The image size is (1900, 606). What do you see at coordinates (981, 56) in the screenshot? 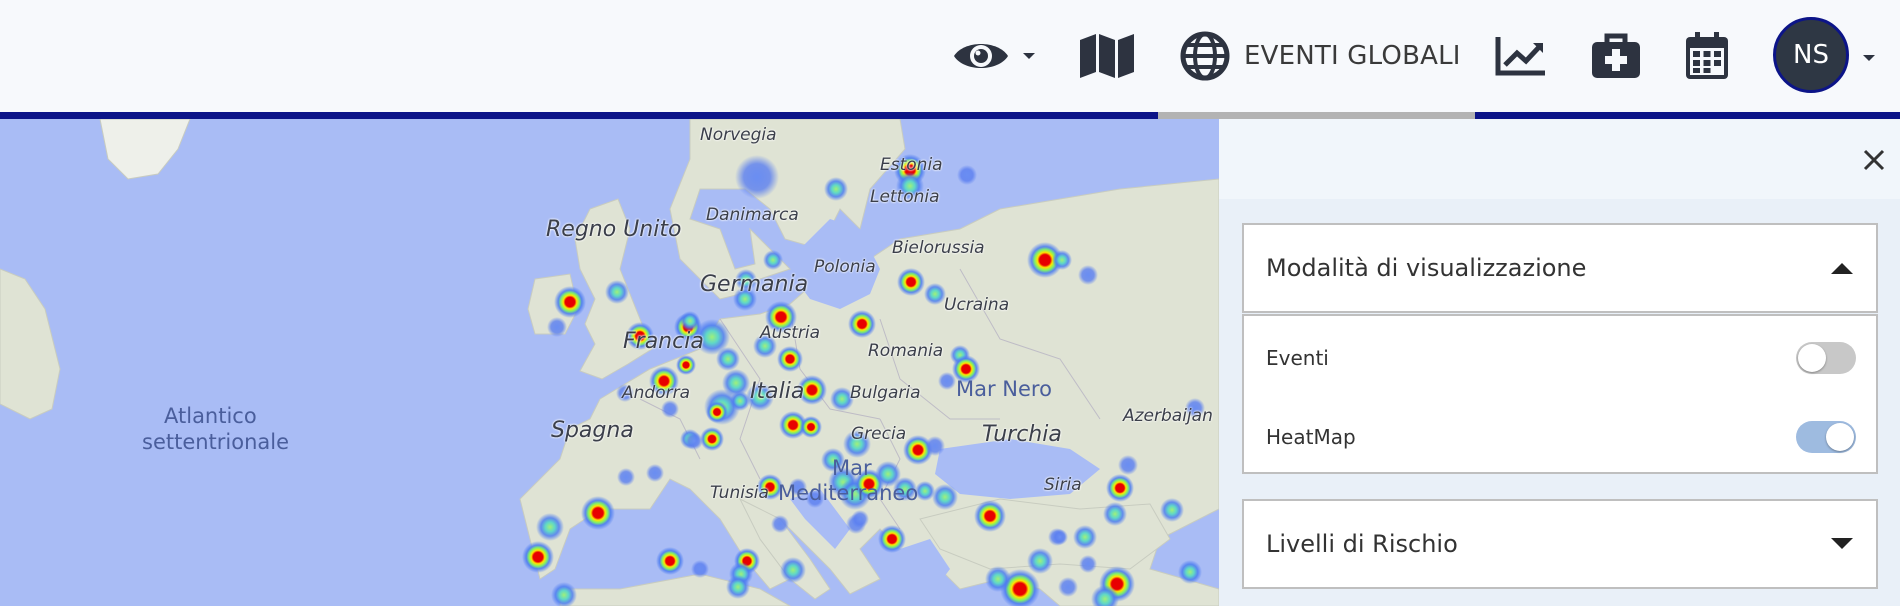
I see `eye-icon` at bounding box center [981, 56].